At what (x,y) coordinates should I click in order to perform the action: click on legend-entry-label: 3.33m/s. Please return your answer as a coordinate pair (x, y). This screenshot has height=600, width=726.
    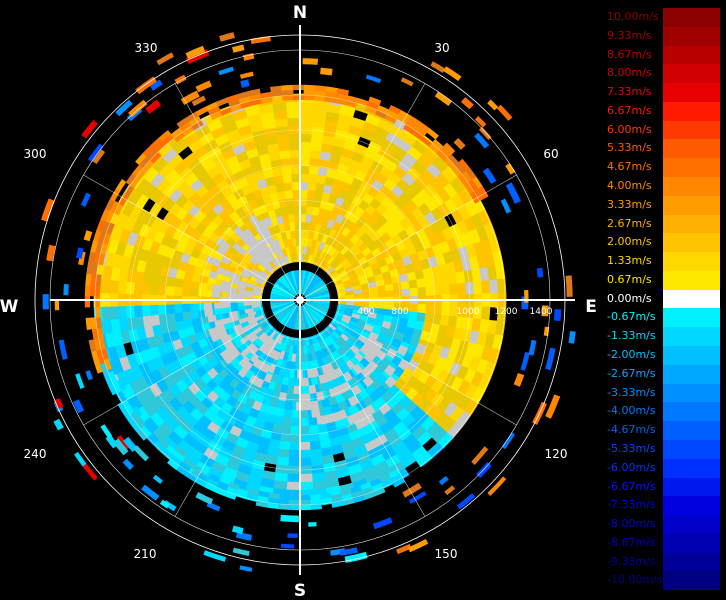
    Looking at the image, I should click on (629, 204).